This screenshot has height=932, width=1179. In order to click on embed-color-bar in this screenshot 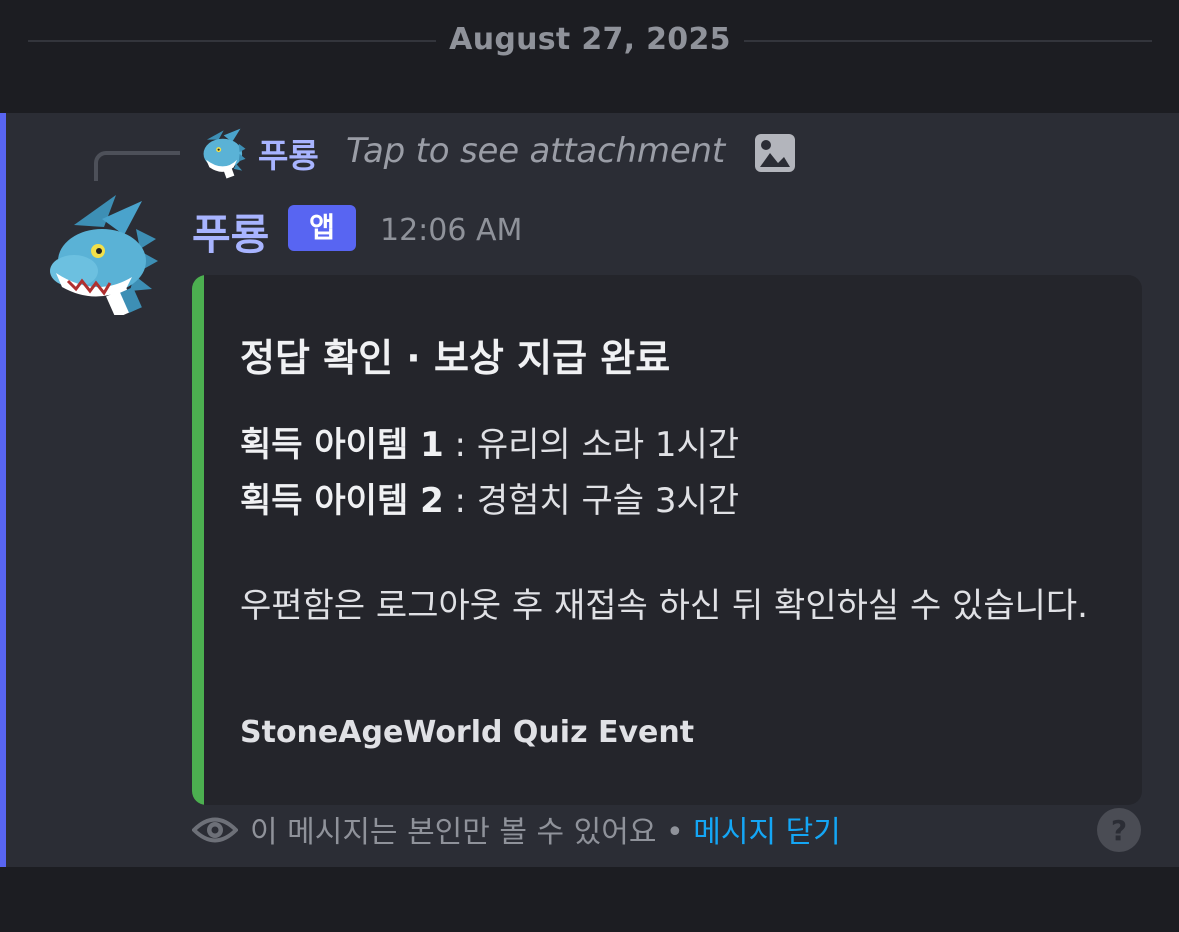, I will do `click(198, 540)`.